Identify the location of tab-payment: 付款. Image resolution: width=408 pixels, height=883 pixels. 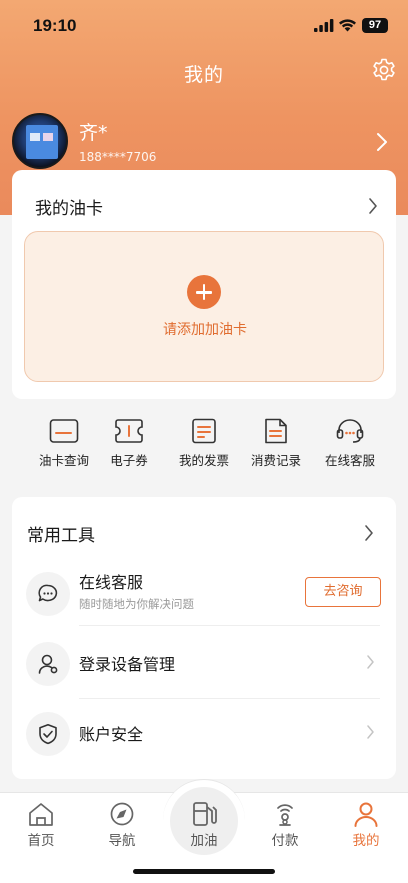
(285, 825).